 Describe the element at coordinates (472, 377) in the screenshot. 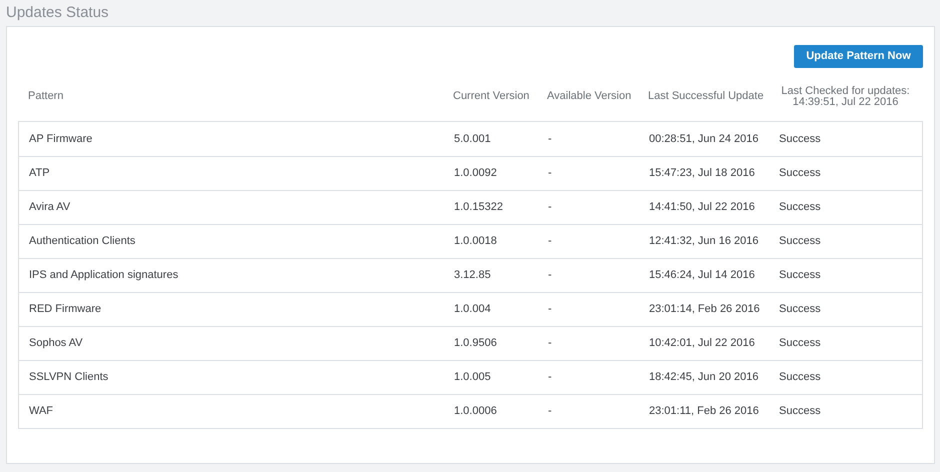

I see `current-version: 1.0.005` at that location.